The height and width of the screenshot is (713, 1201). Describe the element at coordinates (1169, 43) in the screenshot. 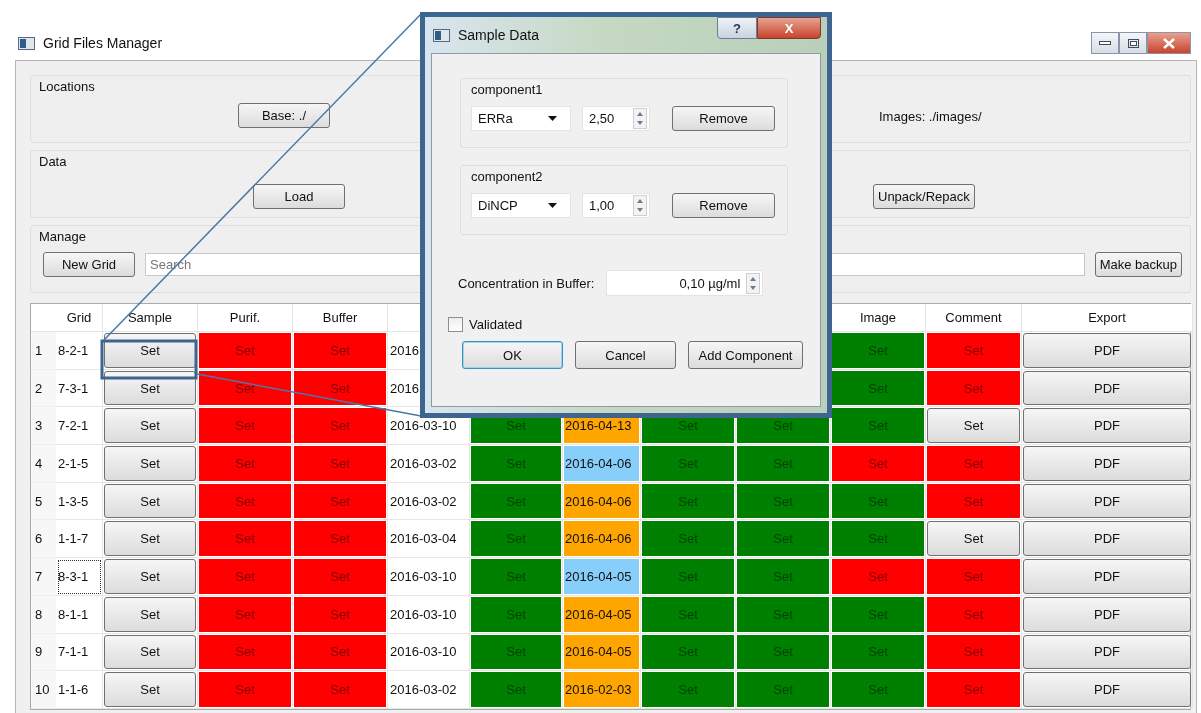

I see `close-button` at that location.